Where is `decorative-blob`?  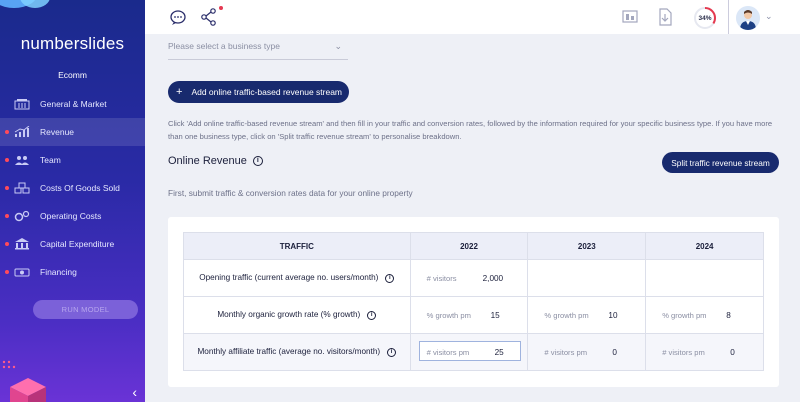 decorative-blob is located at coordinates (35, 4).